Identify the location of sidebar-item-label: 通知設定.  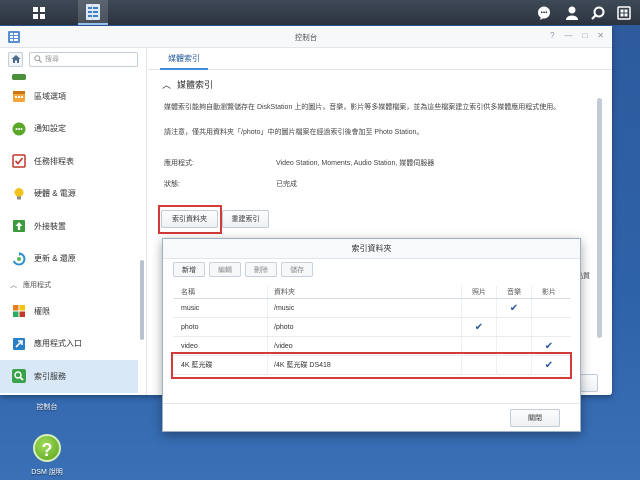
(50, 129).